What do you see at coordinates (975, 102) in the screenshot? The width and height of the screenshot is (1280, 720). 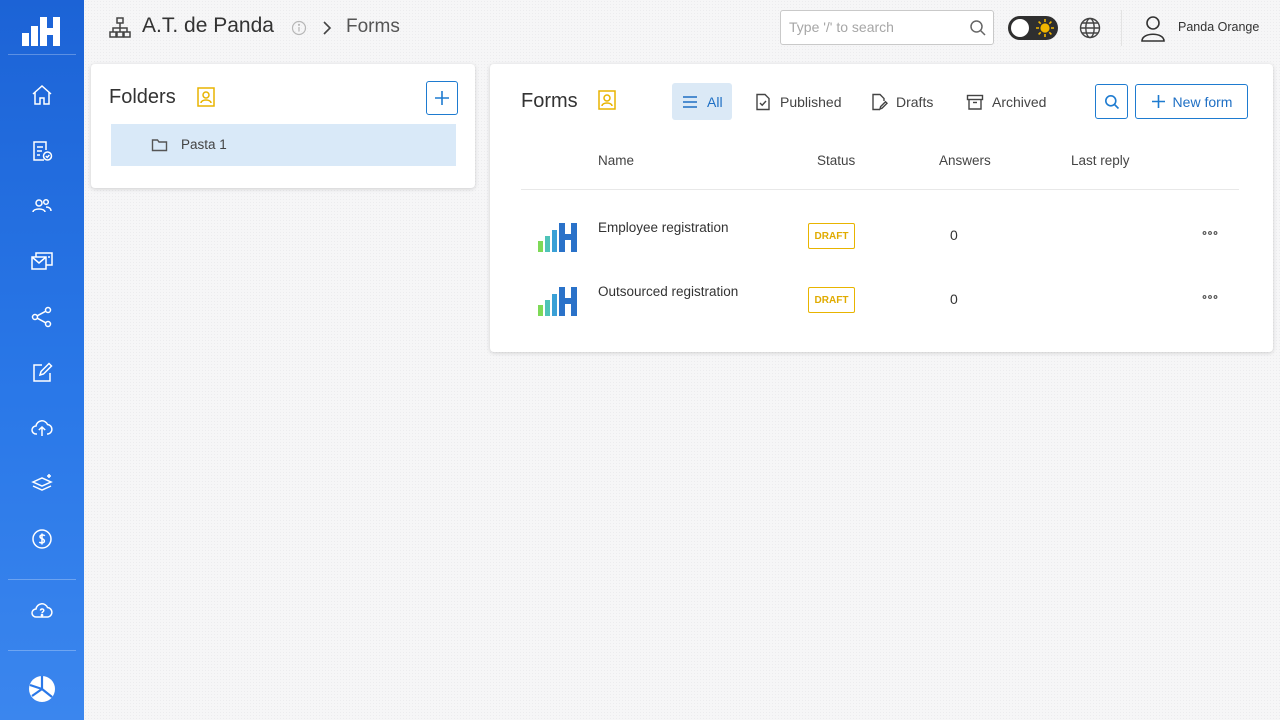 I see `archive-icon` at bounding box center [975, 102].